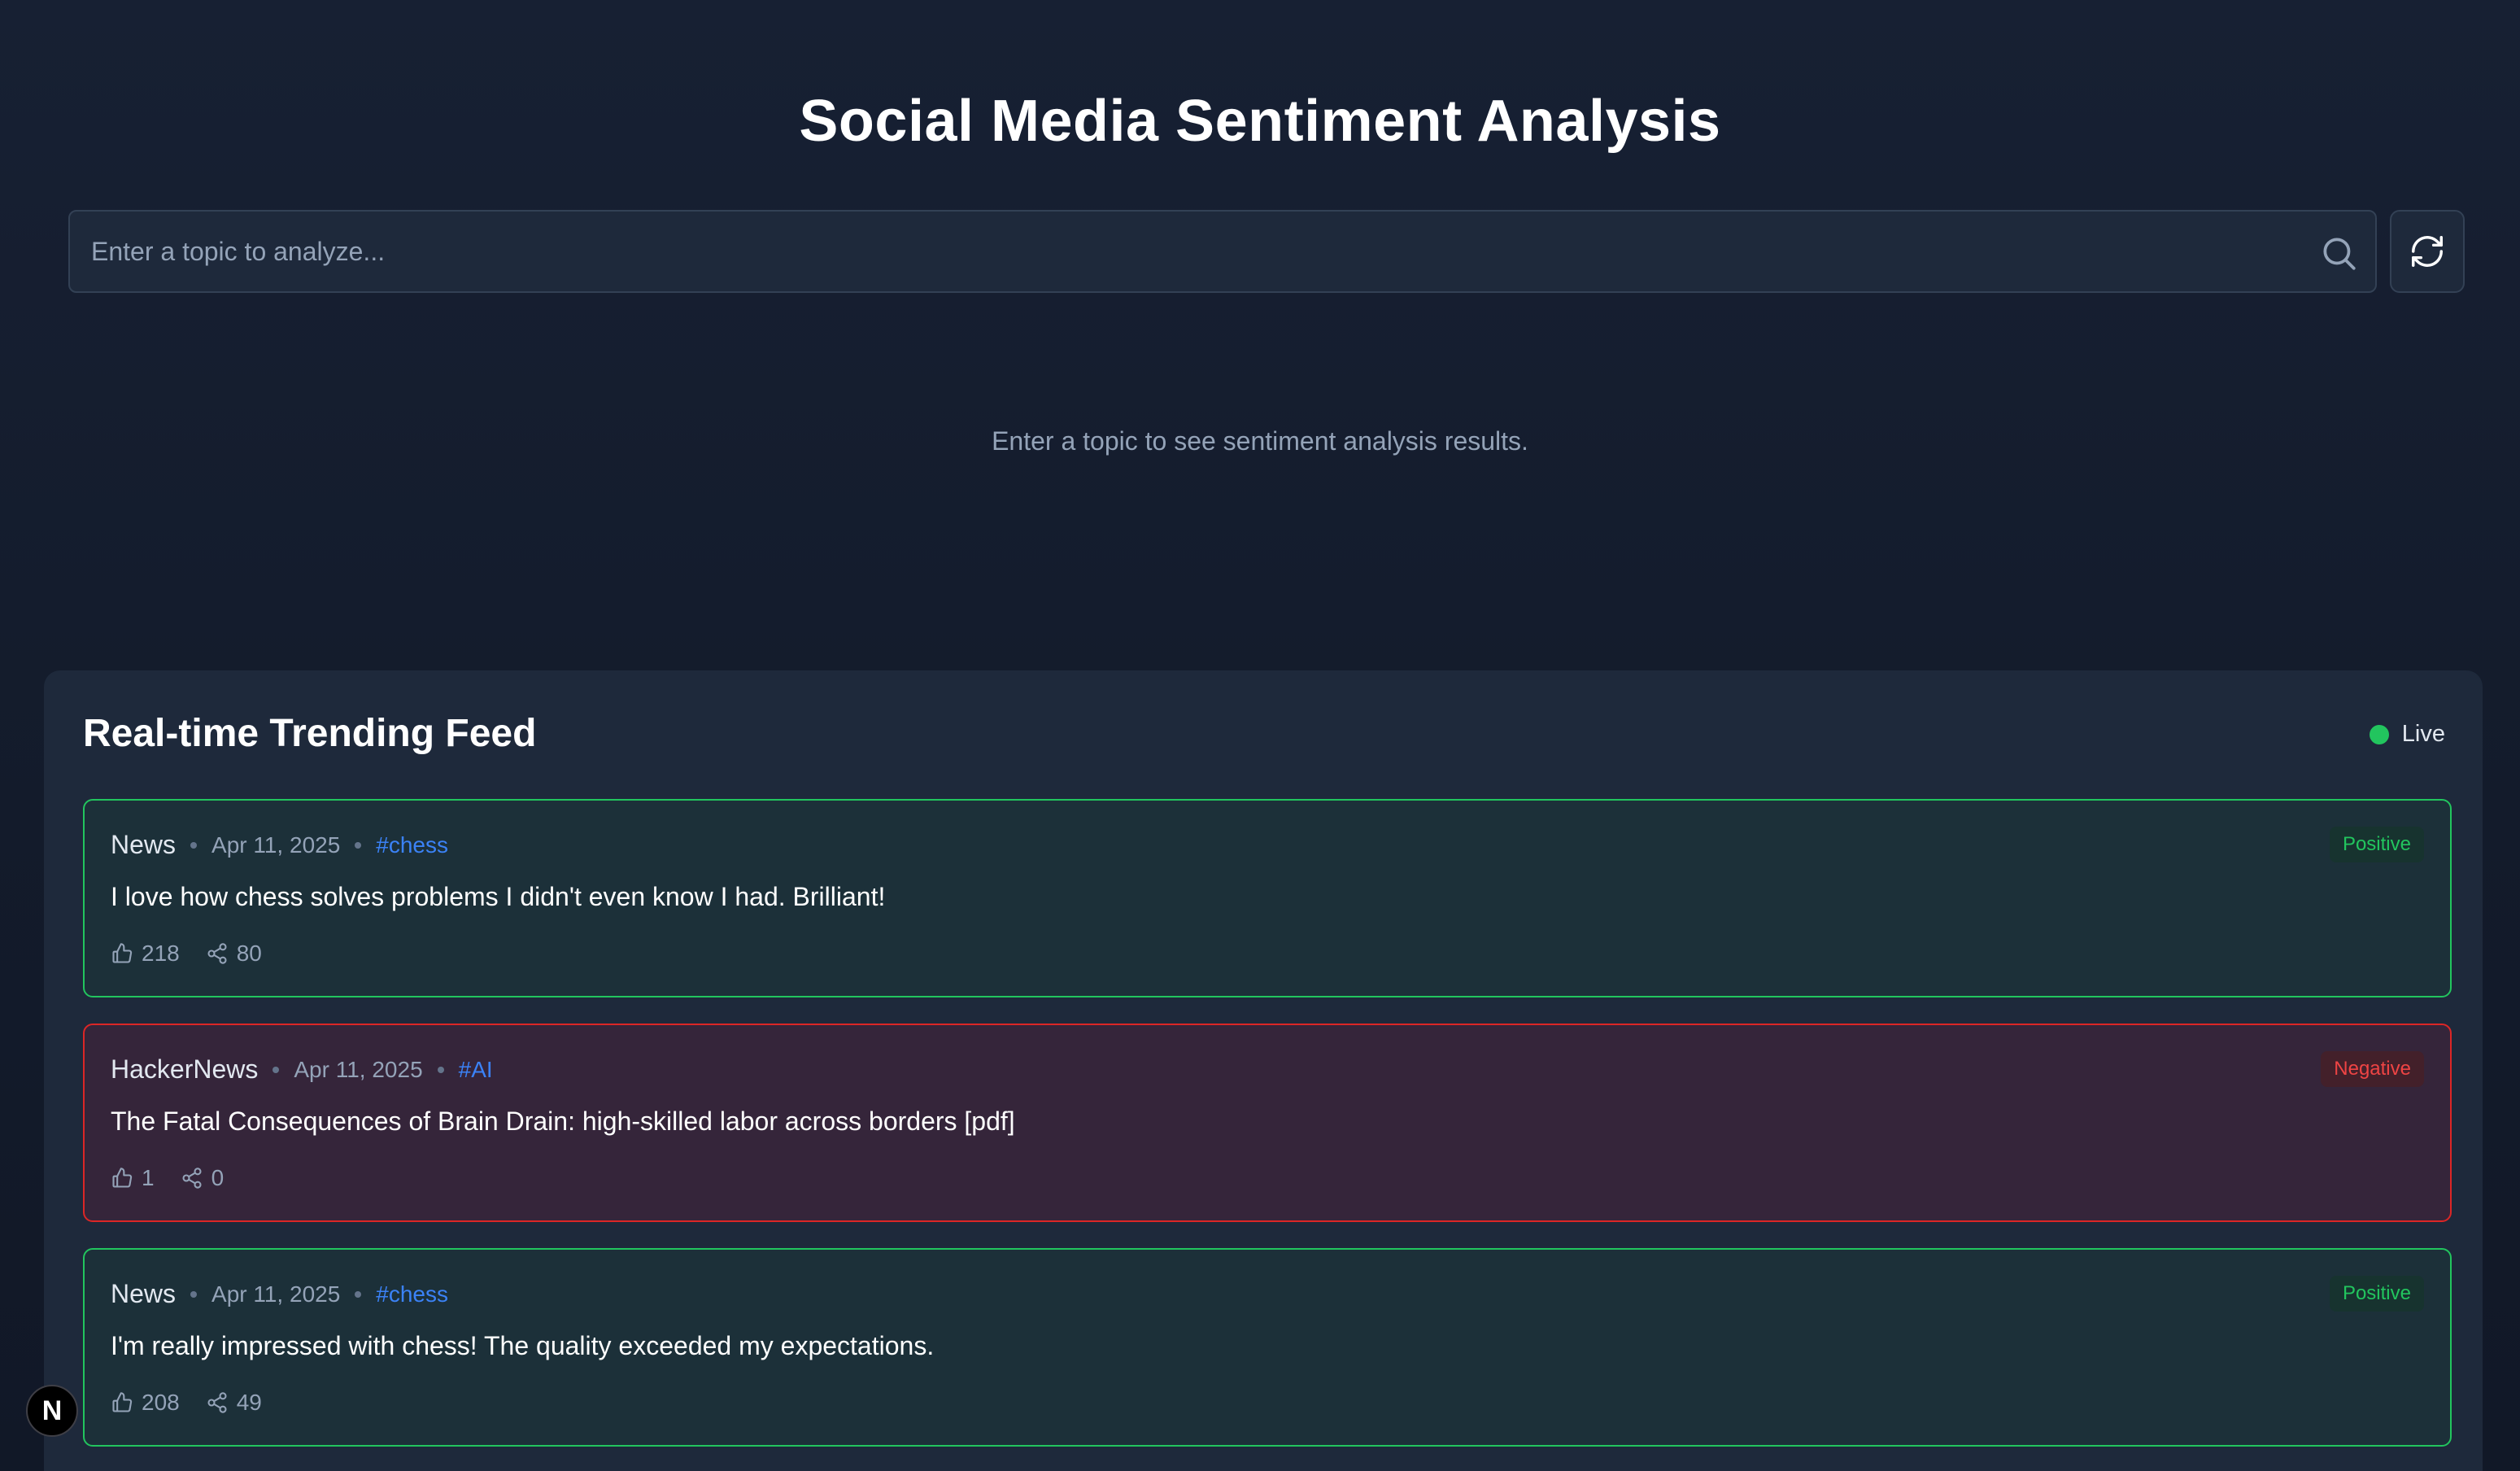 The image size is (2520, 1471). Describe the element at coordinates (52, 1411) in the screenshot. I see `dev-tools-badge: N` at that location.